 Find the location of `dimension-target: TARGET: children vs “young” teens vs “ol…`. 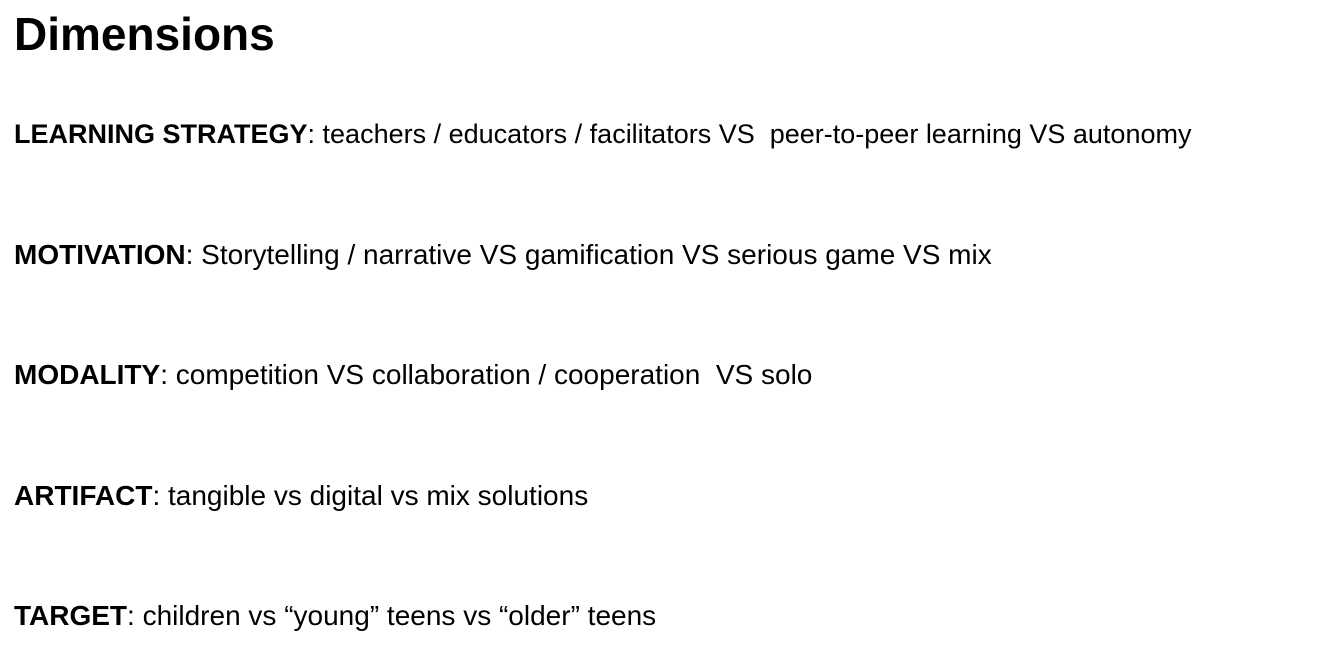

dimension-target: TARGET: children vs “young” teens vs “ol… is located at coordinates (335, 616).